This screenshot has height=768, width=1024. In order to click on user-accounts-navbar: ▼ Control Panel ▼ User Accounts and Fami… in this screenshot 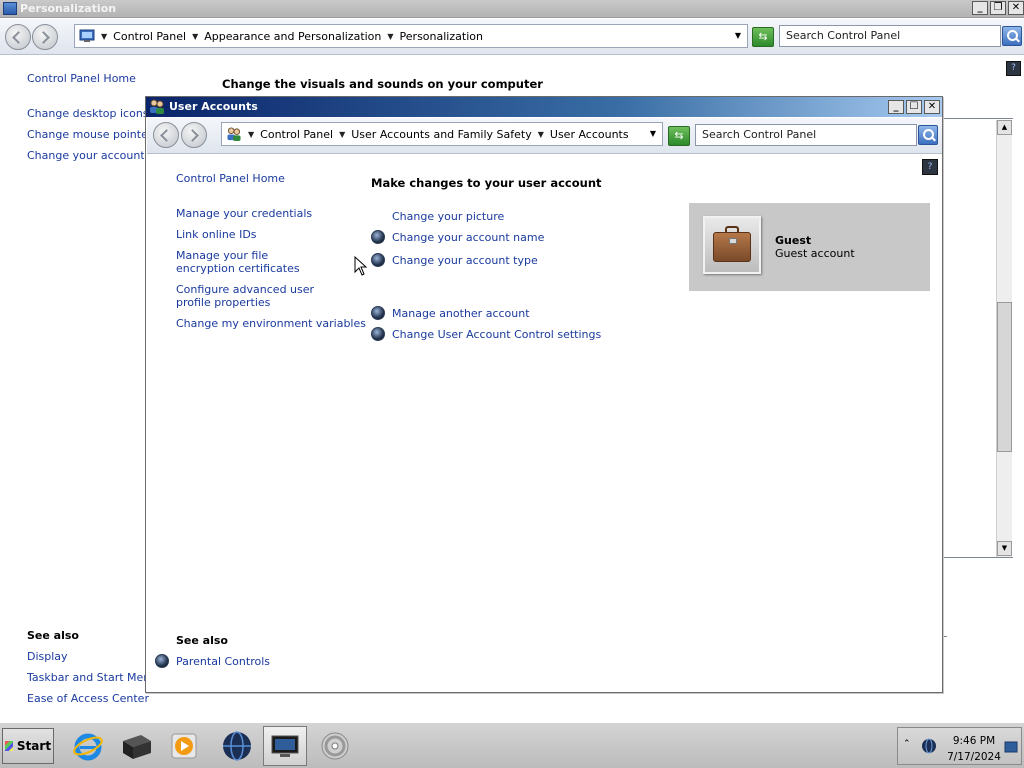, I will do `click(544, 136)`.